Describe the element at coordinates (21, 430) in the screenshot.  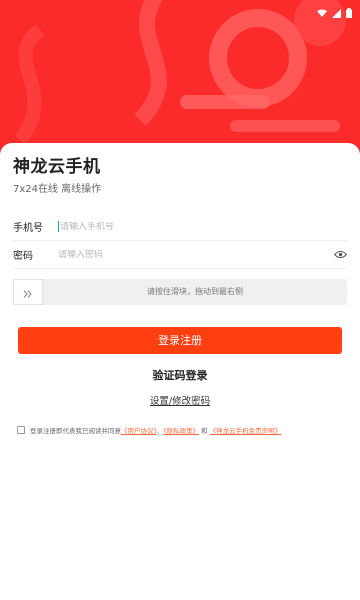
I see `agree-checkbox` at that location.